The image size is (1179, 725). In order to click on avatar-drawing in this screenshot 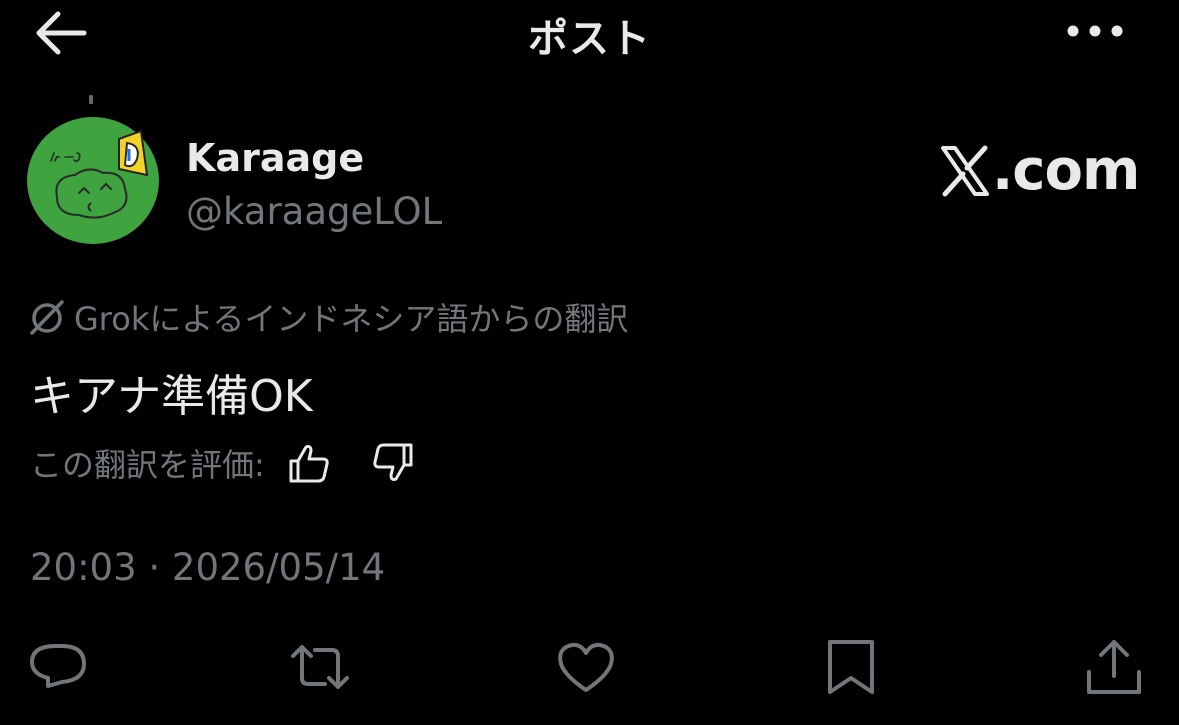, I will do `click(93, 180)`.